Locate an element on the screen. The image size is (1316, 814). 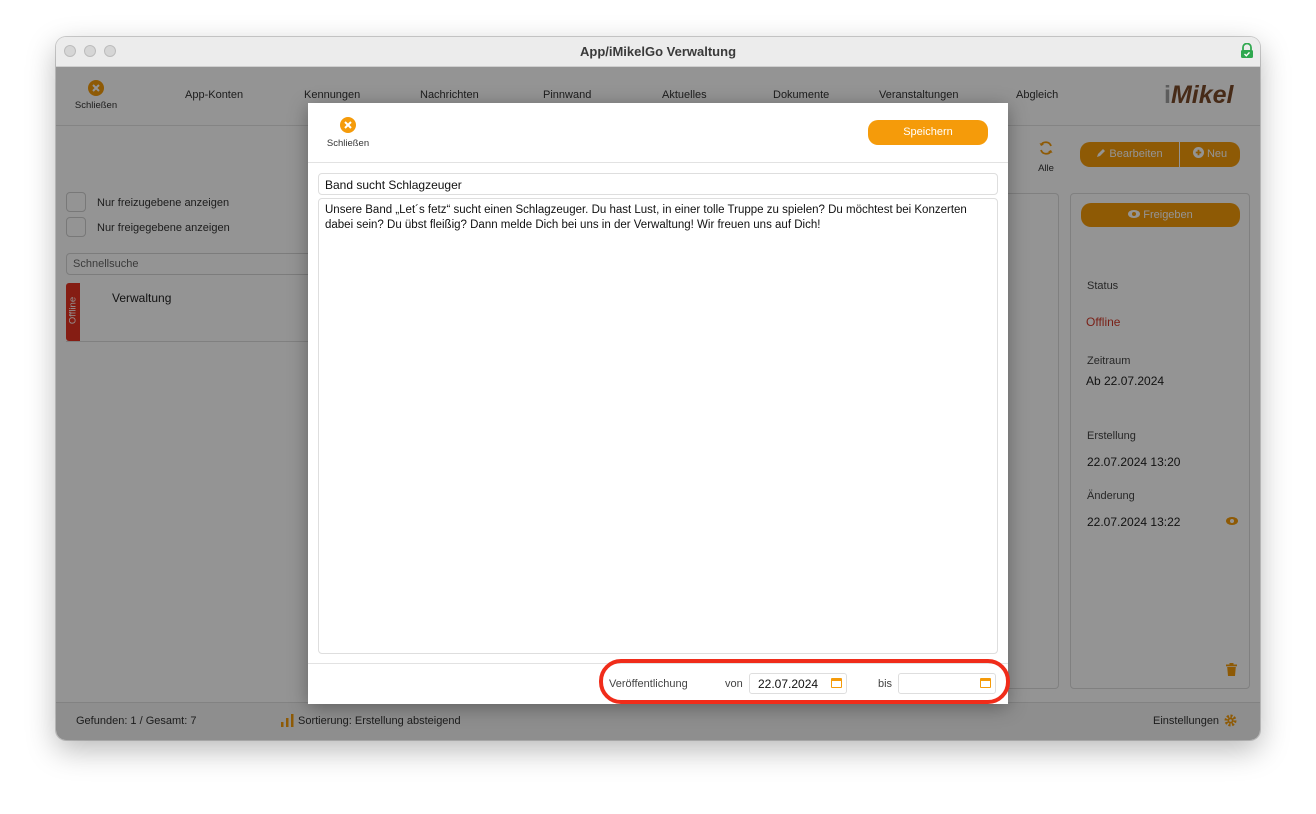
dialog-close-button: Schließen is located at coordinates (348, 133).